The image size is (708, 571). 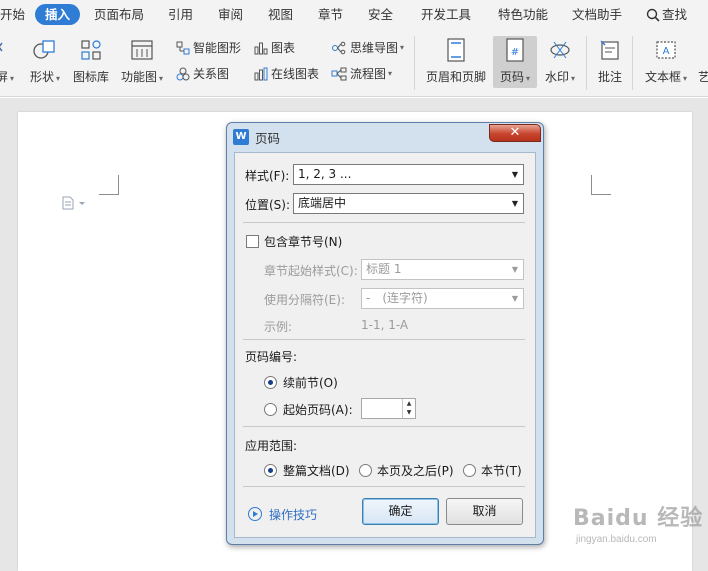 I want to click on relation-chart-button: 关系图, so click(x=202, y=74).